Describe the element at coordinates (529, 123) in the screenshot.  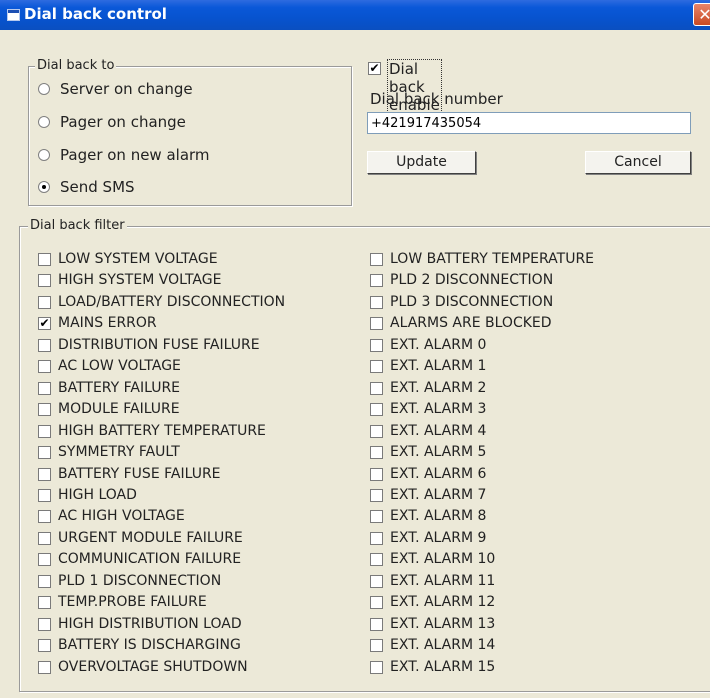
I see `dial-back-number-input` at that location.